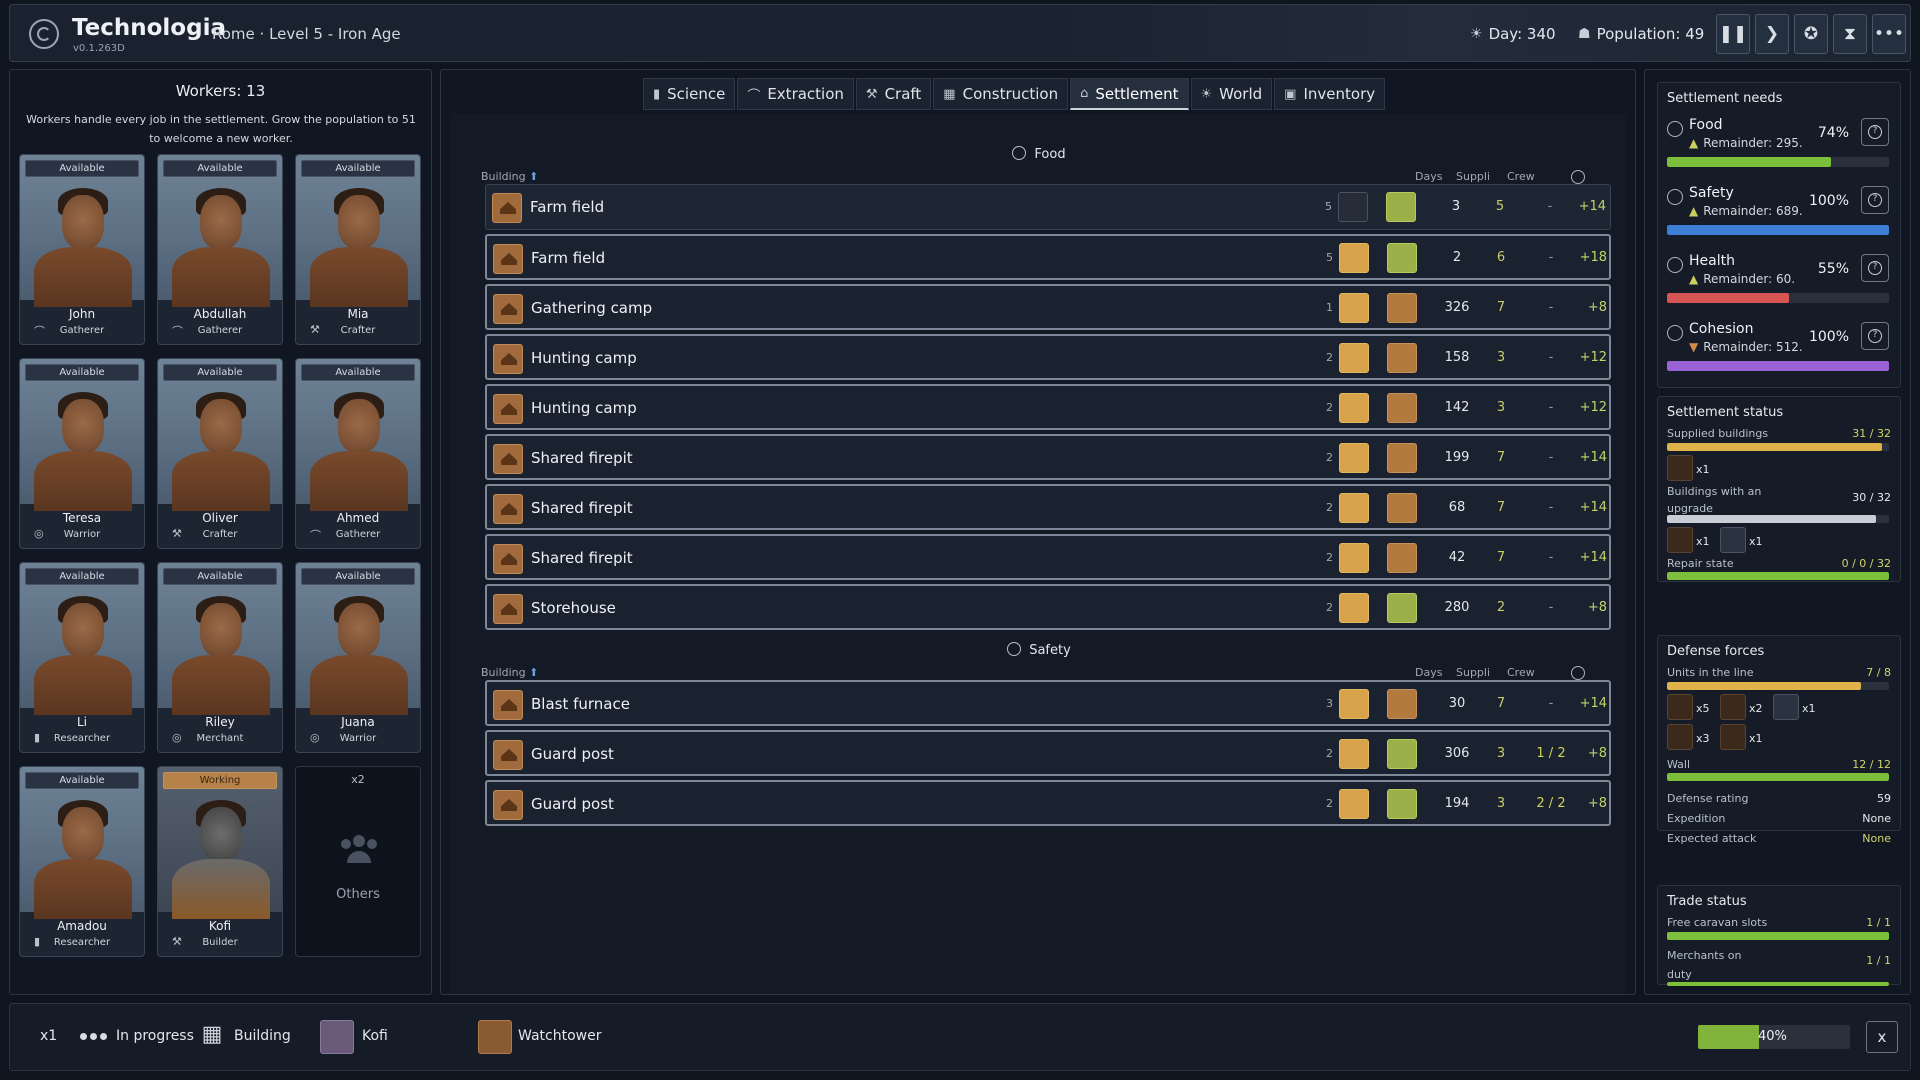 This screenshot has height=1080, width=1920. I want to click on tab-craft: ⚒ Craft, so click(893, 94).